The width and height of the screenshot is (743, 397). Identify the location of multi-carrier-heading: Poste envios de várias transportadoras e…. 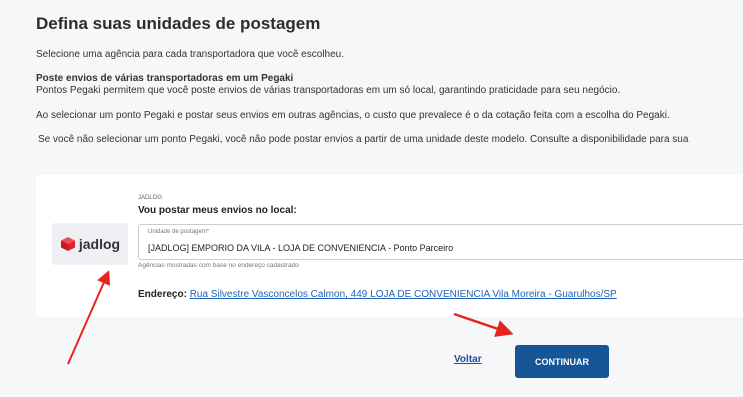
(165, 78).